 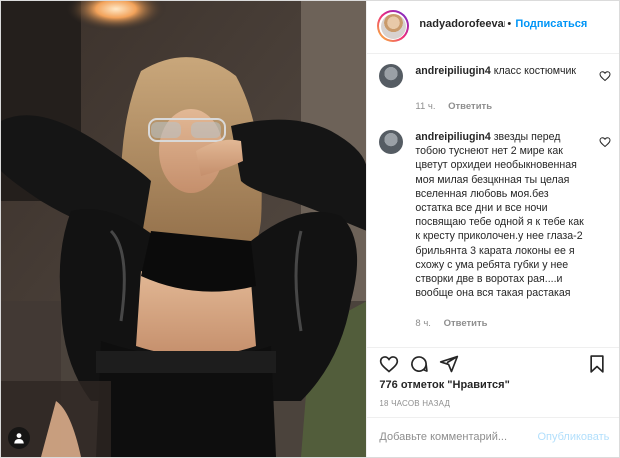 I want to click on comment-text: класс костюмчик, so click(x=535, y=71).